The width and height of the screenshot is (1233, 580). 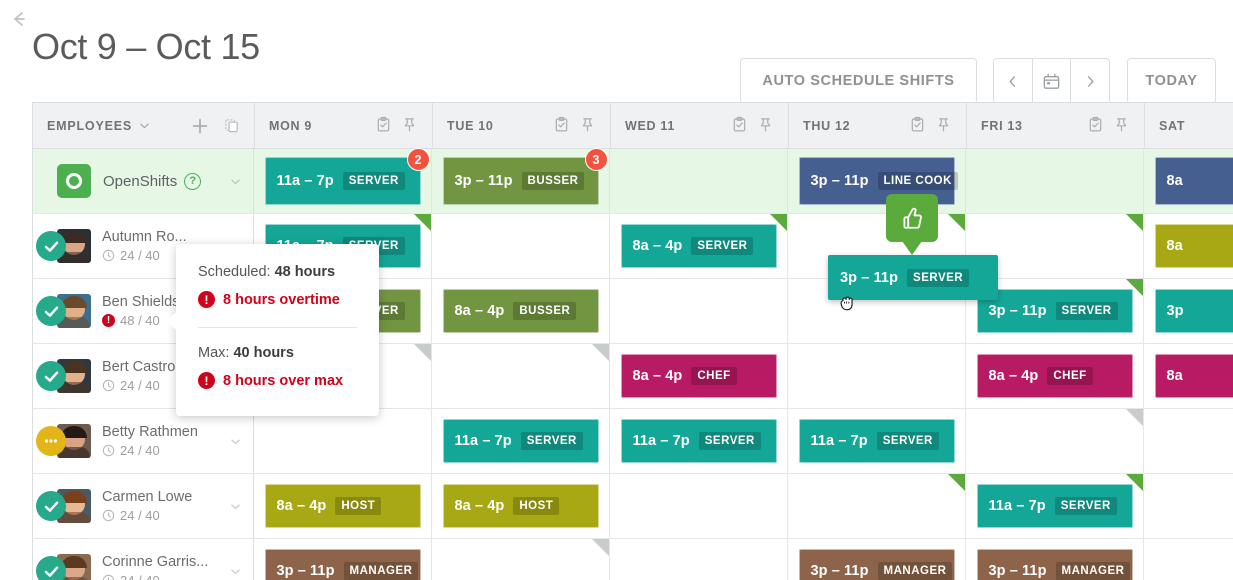 What do you see at coordinates (1193, 311) in the screenshot?
I see `shift-block: 3p` at bounding box center [1193, 311].